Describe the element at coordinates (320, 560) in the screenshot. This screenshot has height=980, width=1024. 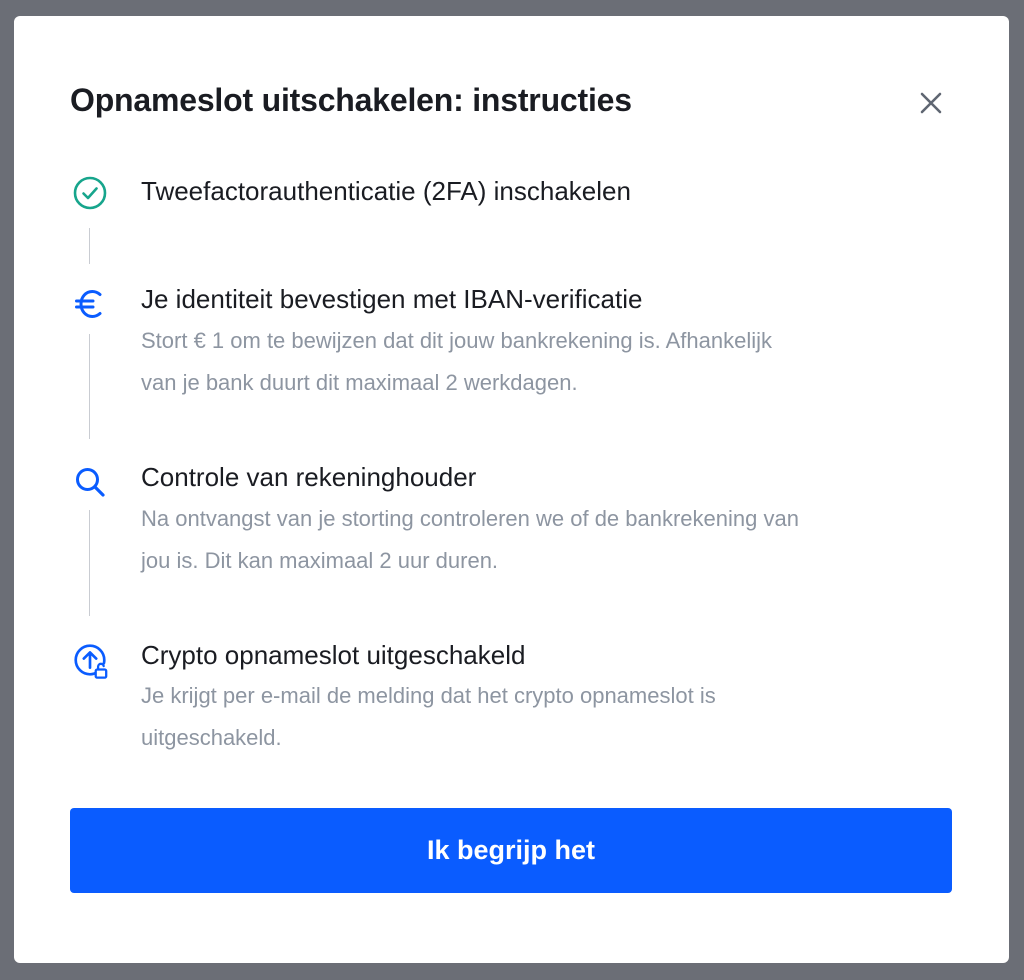
I see `step-description-line: jou is. Dit kan maximaal 2 uur duren.` at that location.